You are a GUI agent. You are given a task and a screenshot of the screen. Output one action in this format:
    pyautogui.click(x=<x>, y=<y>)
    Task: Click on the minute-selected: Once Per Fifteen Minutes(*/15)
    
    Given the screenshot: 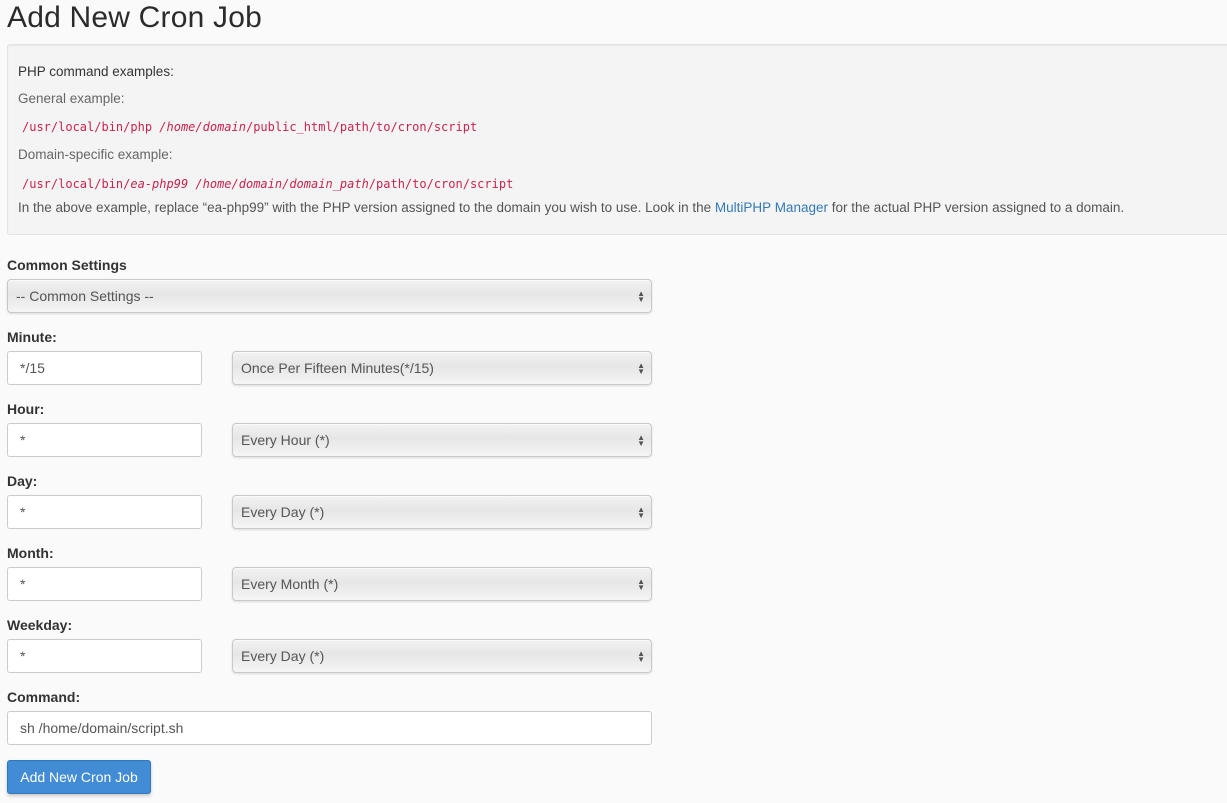 What is the action you would take?
    pyautogui.click(x=337, y=368)
    